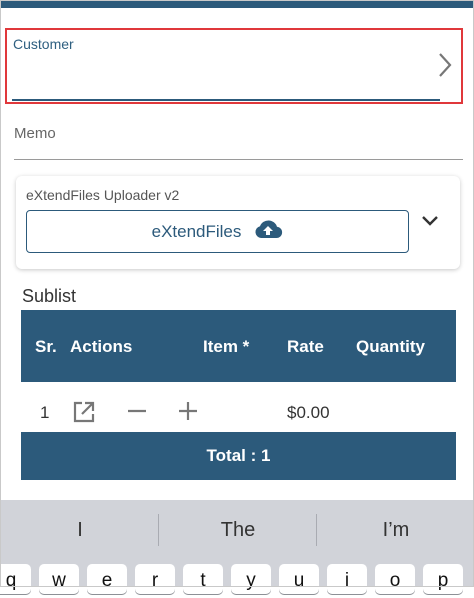 The width and height of the screenshot is (474, 598). I want to click on suggestion-1: I, so click(80, 530).